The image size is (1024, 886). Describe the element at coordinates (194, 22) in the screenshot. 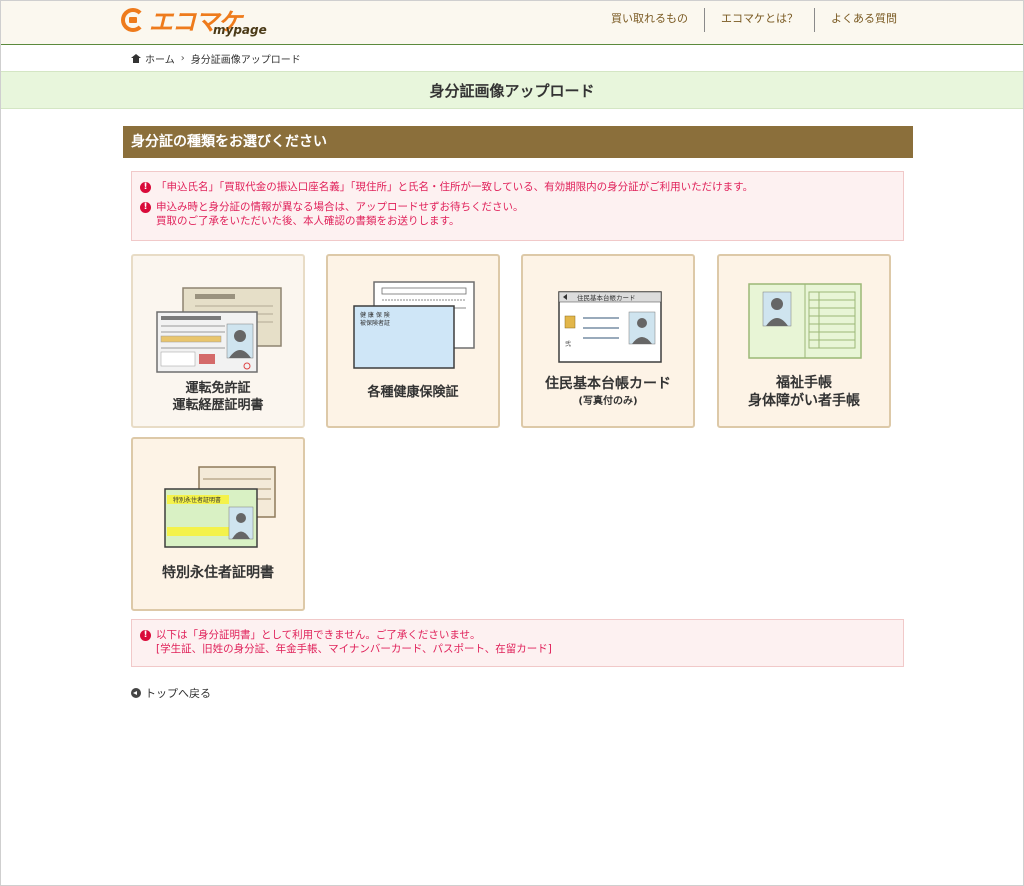

I see `site-logo: エコマケ mypage` at that location.